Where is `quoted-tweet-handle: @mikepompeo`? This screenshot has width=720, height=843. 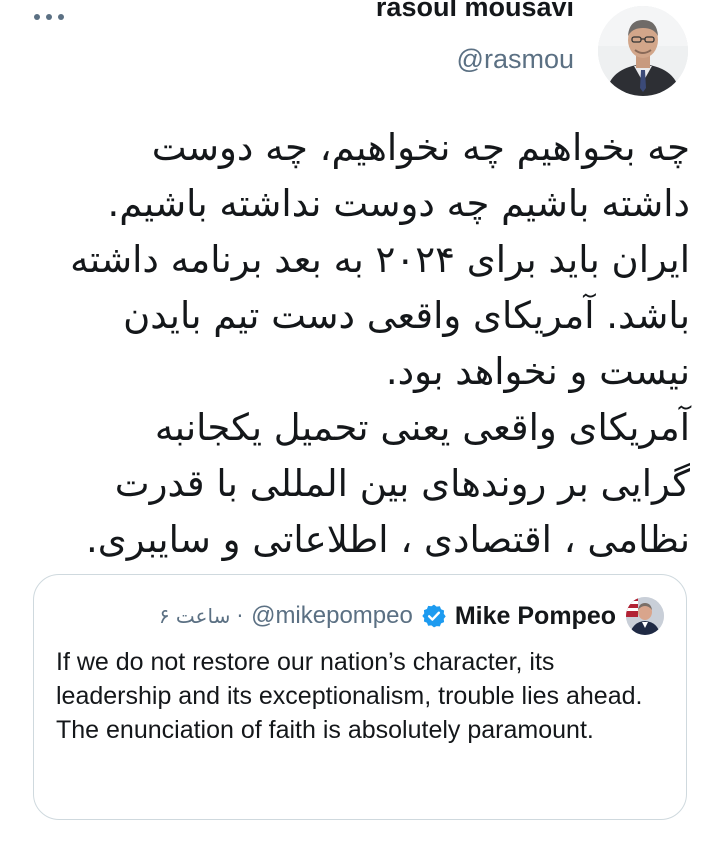
quoted-tweet-handle: @mikepompeo is located at coordinates (332, 616).